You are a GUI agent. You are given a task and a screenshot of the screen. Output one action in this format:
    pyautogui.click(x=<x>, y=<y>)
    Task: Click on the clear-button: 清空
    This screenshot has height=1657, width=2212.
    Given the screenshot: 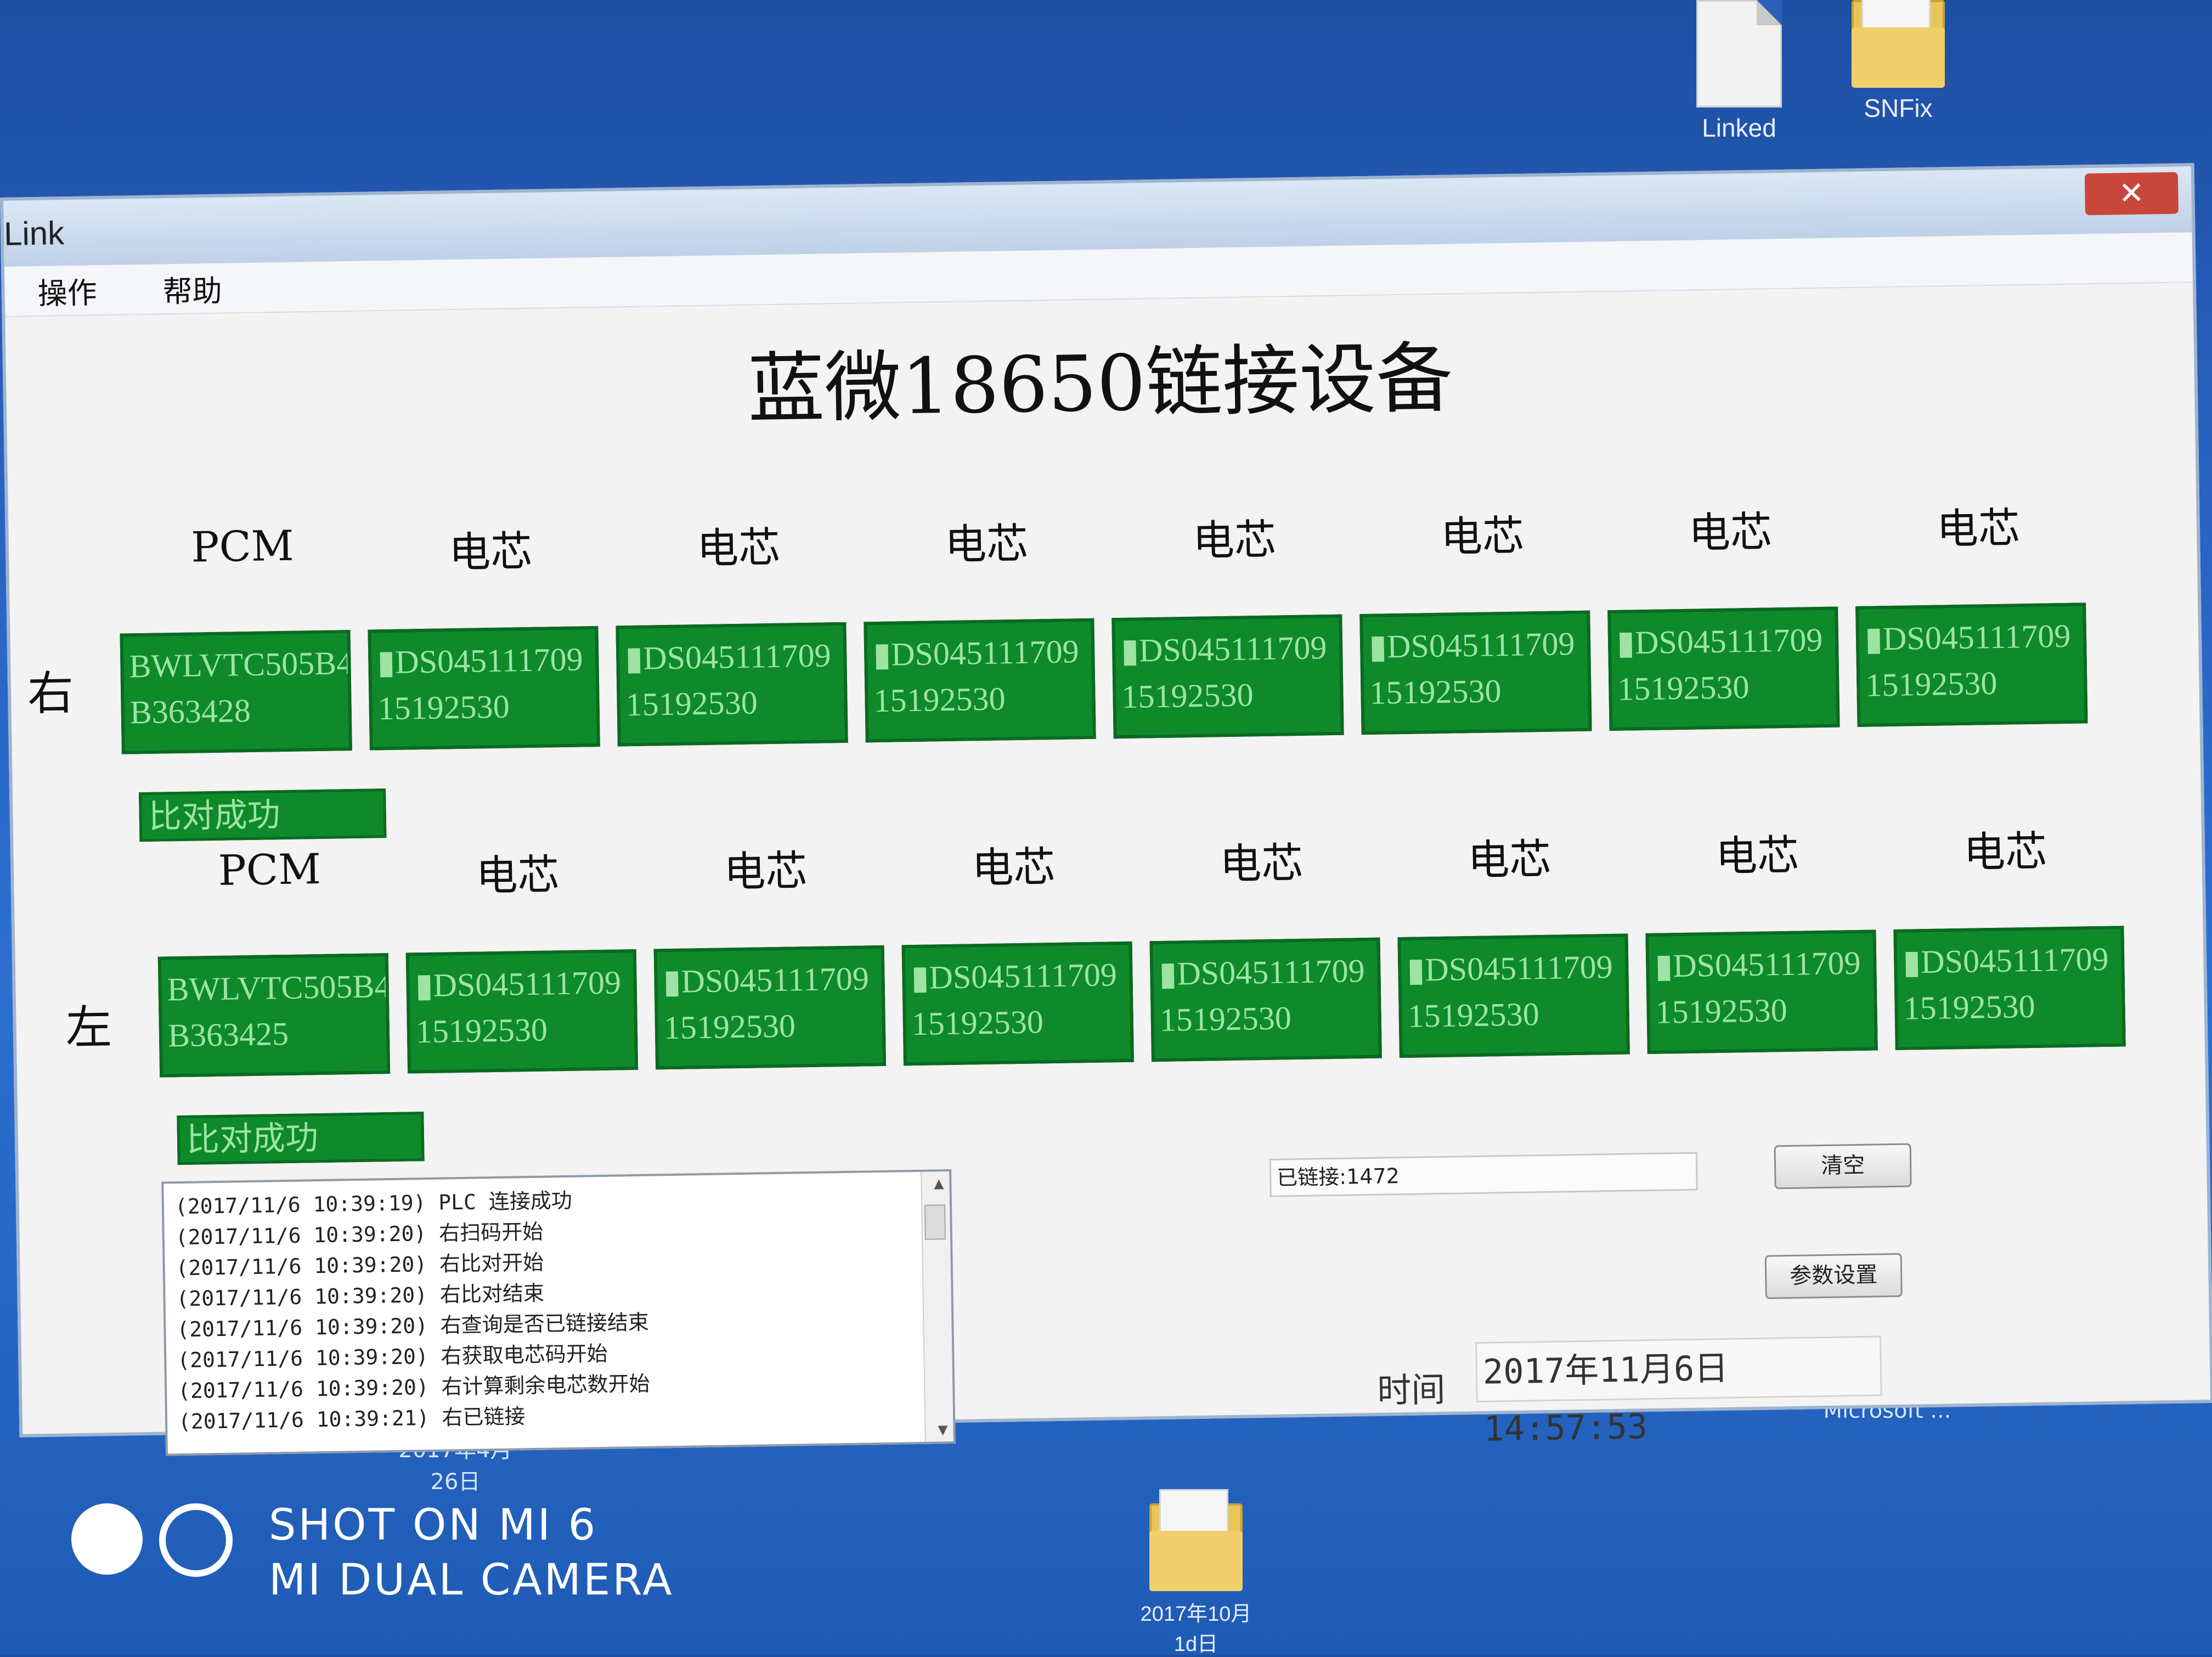 What is the action you would take?
    pyautogui.click(x=1843, y=1166)
    